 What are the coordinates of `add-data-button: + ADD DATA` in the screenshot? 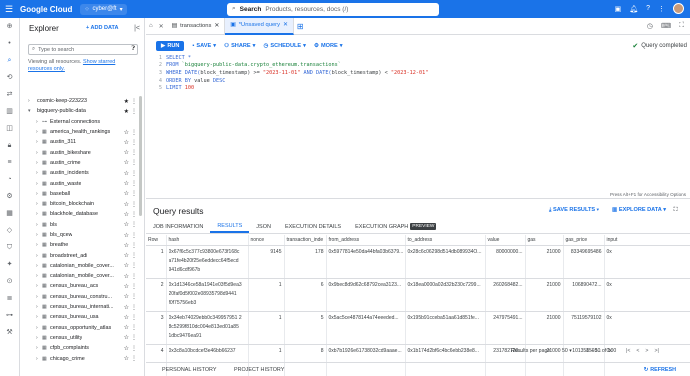 It's located at (102, 28).